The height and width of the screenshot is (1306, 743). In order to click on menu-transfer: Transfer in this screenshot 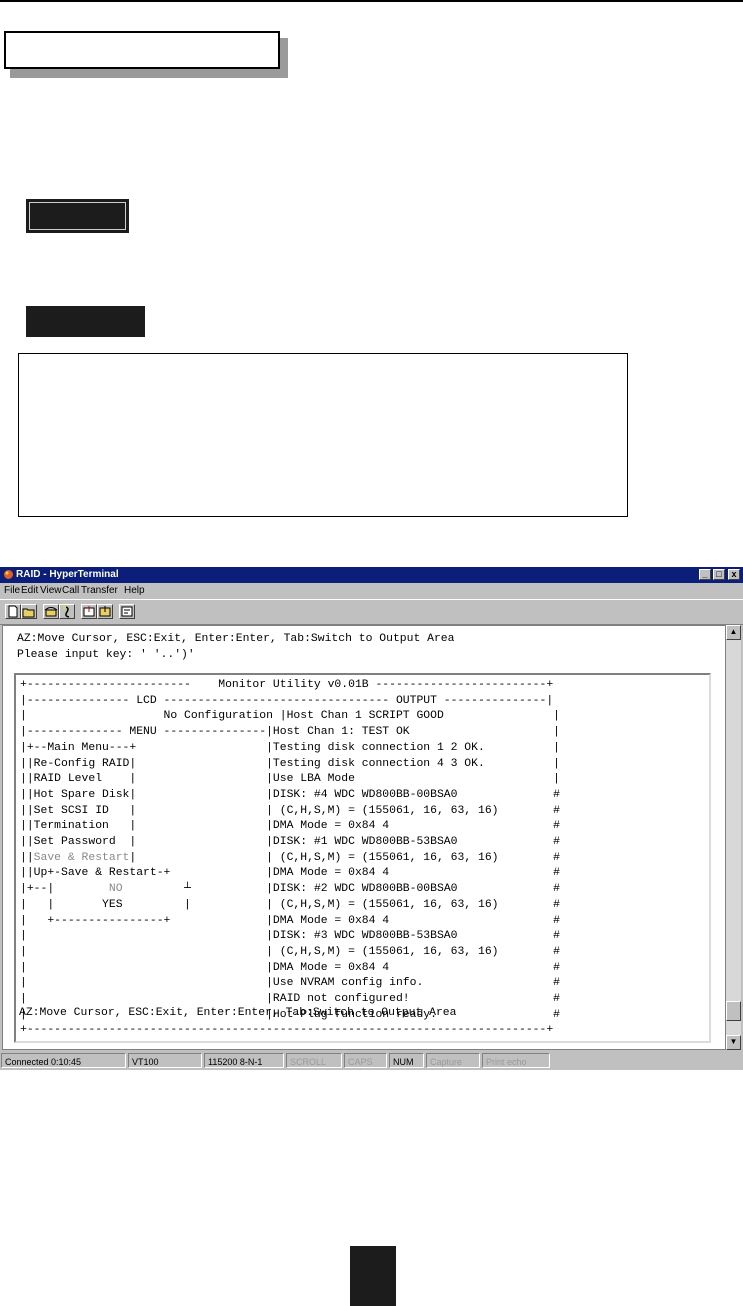, I will do `click(99, 591)`.